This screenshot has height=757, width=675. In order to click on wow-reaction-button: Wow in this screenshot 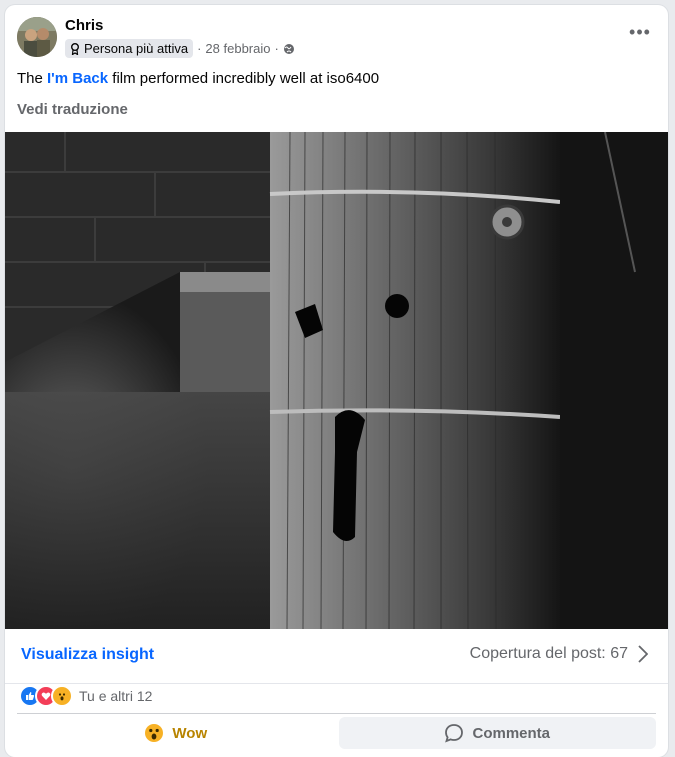, I will do `click(176, 733)`.